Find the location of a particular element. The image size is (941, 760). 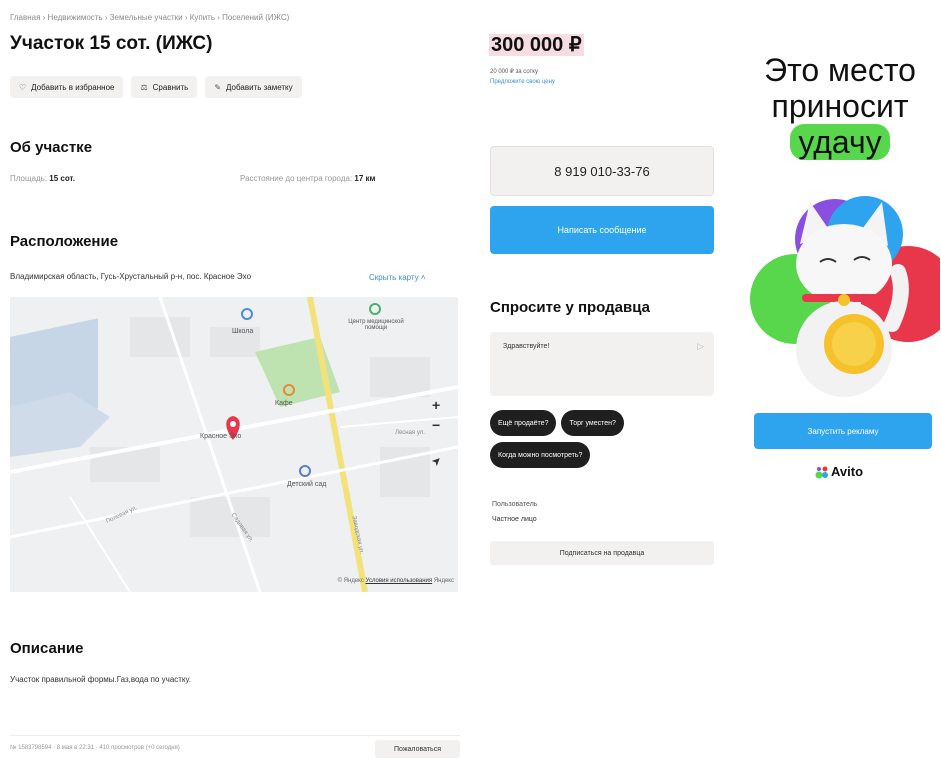

map-footer: © Яндекс Условия использования Яндекс is located at coordinates (396, 581).